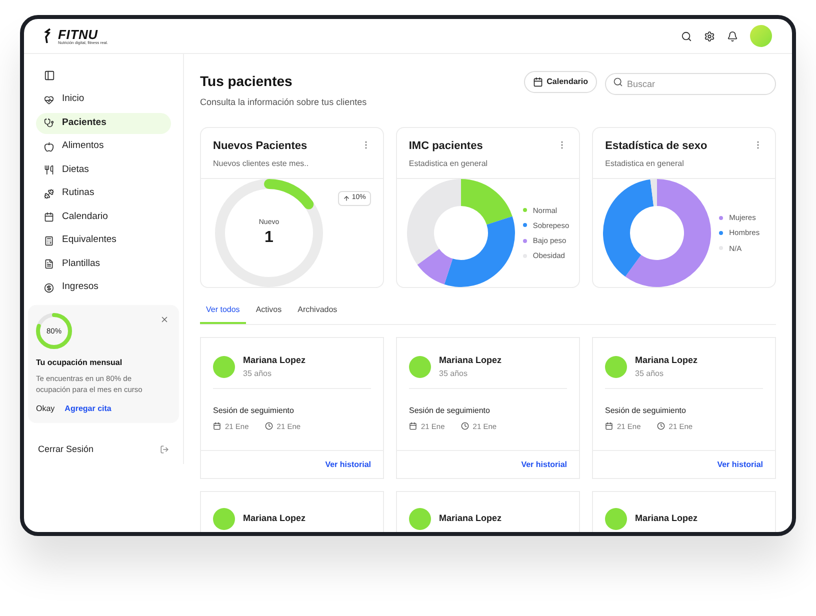 The height and width of the screenshot is (616, 816). Describe the element at coordinates (732, 36) in the screenshot. I see `notifications-icon` at that location.